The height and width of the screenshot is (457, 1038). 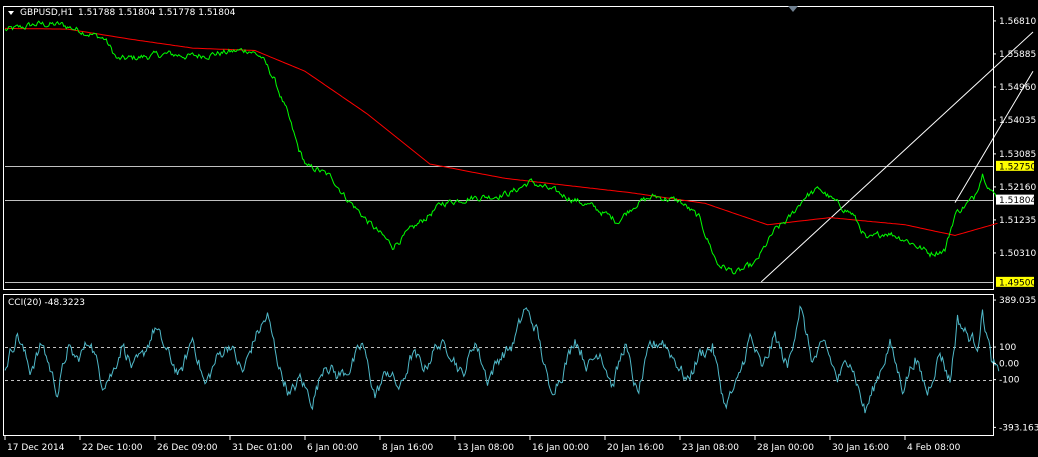 What do you see at coordinates (333, 448) in the screenshot?
I see `x-tick-label: 6 Jan 00:00` at bounding box center [333, 448].